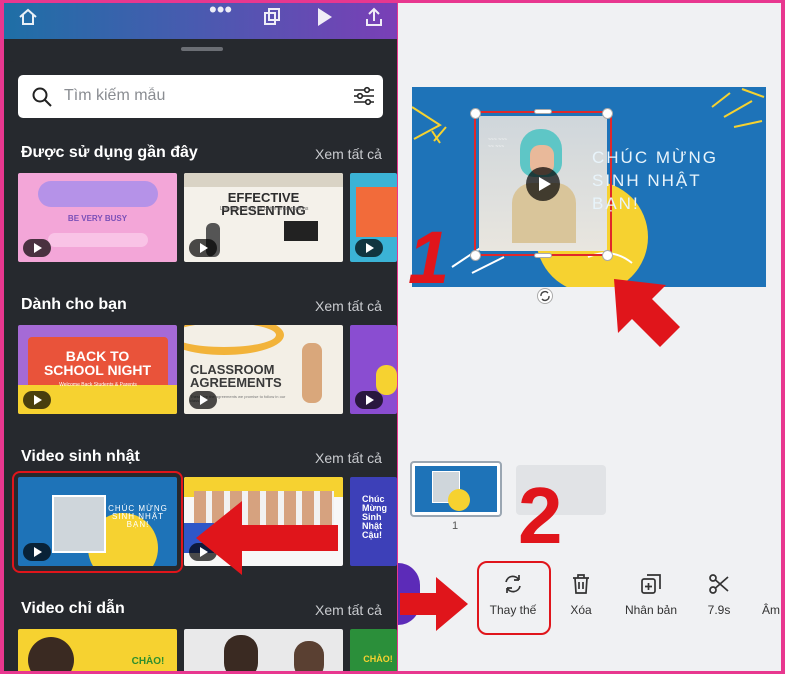 The width and height of the screenshot is (785, 674). Describe the element at coordinates (236, 376) in the screenshot. I see `thumb-title: CLASSROOM AGREEMENTS` at that location.